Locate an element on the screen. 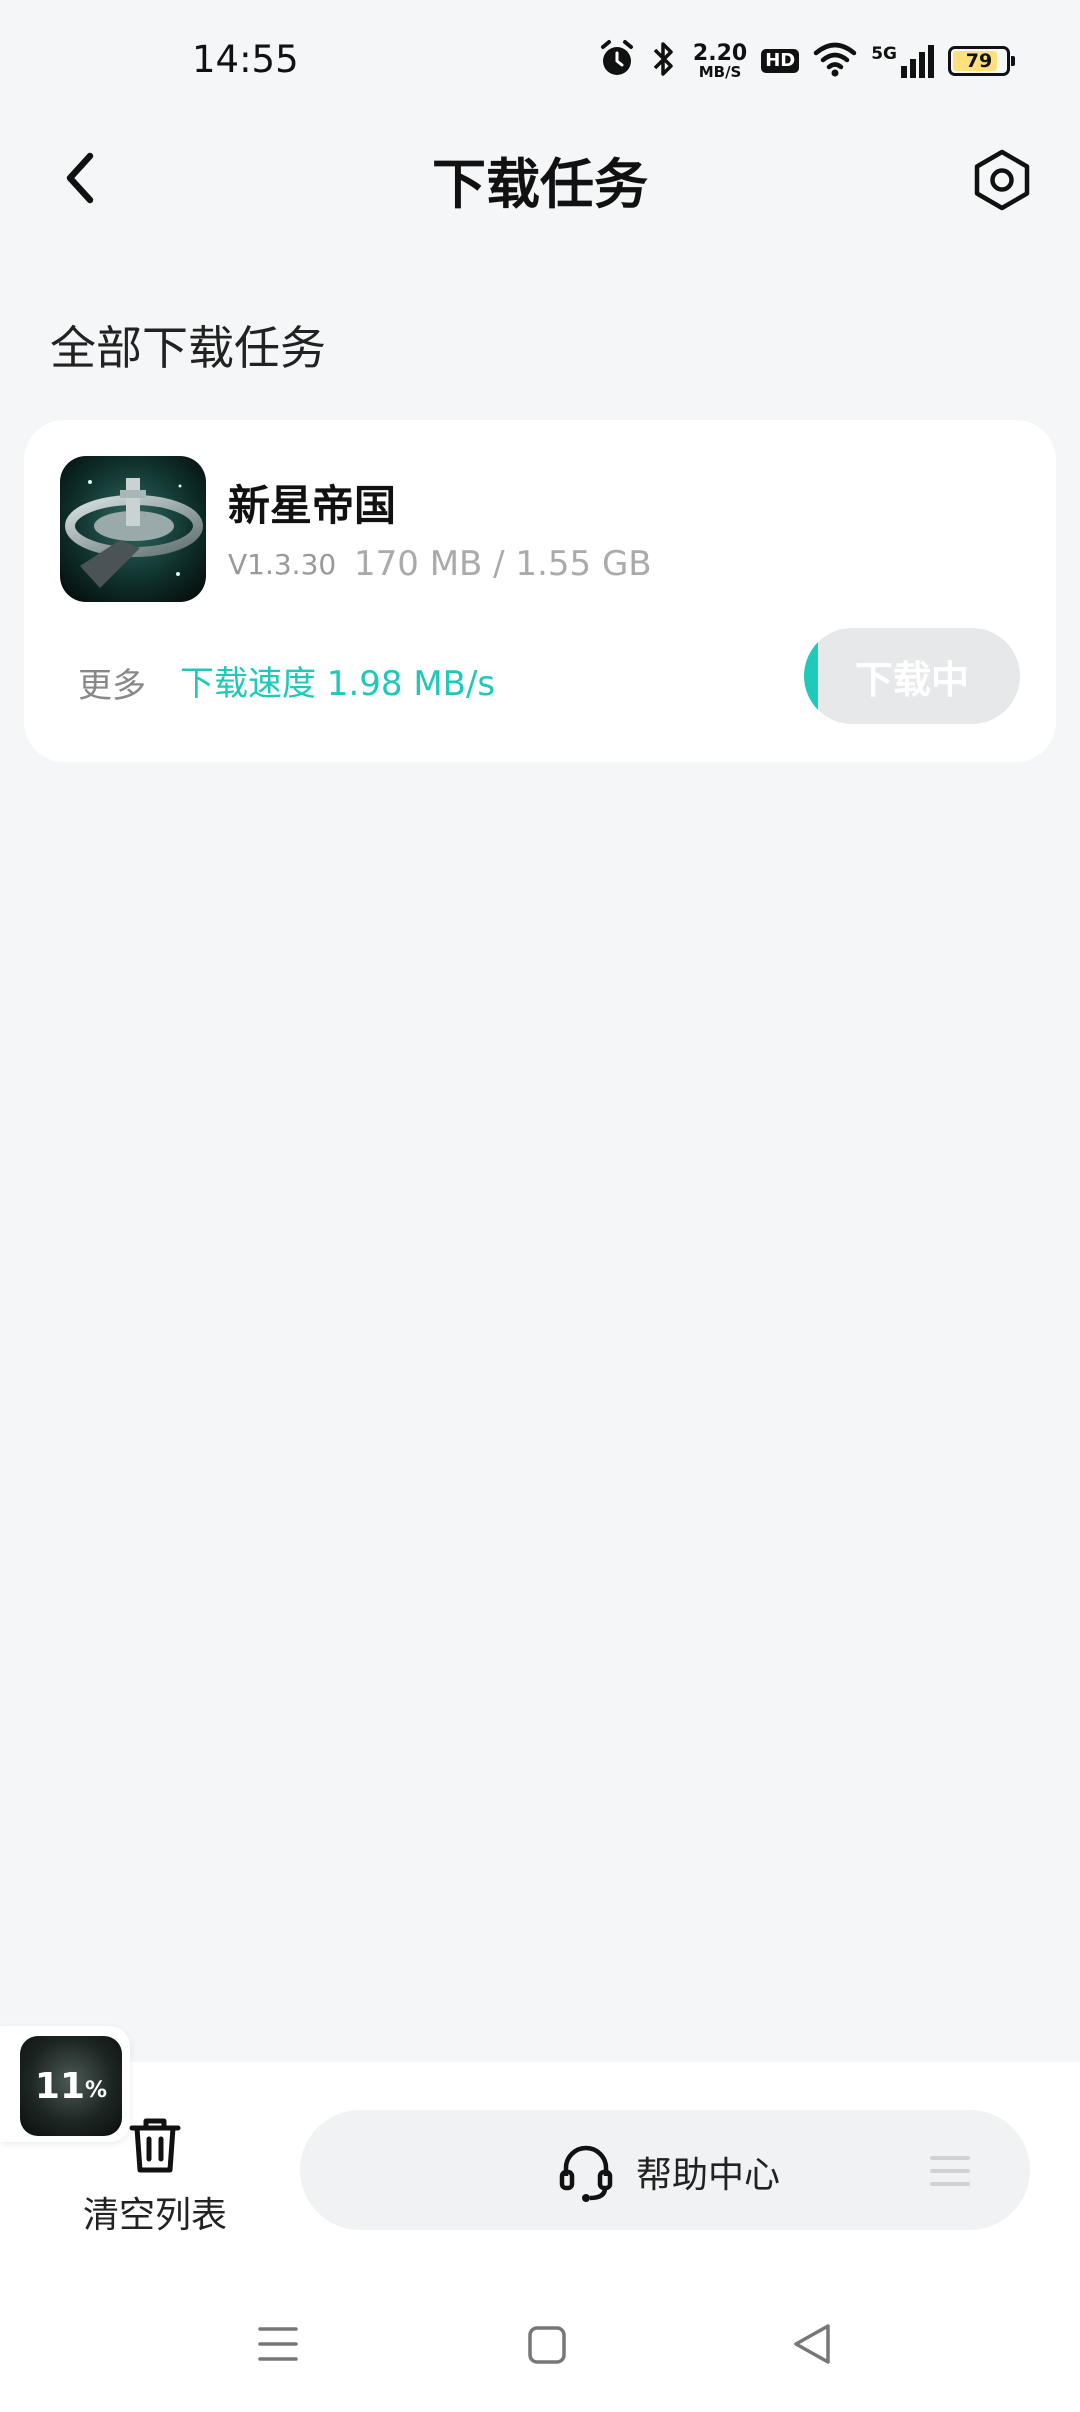 This screenshot has height=2412, width=1080. net-speed: 2.20 MB/S is located at coordinates (720, 60).